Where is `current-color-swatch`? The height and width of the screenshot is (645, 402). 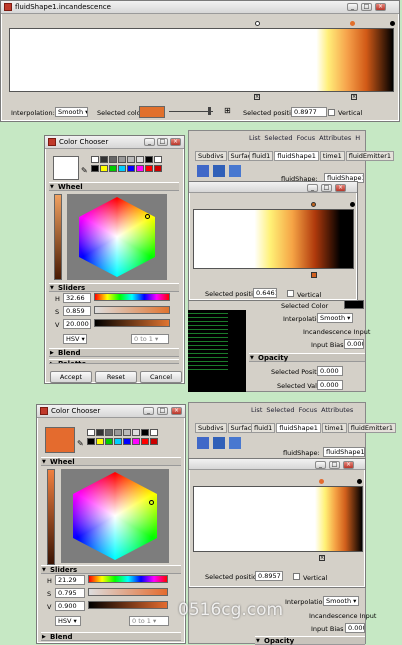 current-color-swatch is located at coordinates (60, 440).